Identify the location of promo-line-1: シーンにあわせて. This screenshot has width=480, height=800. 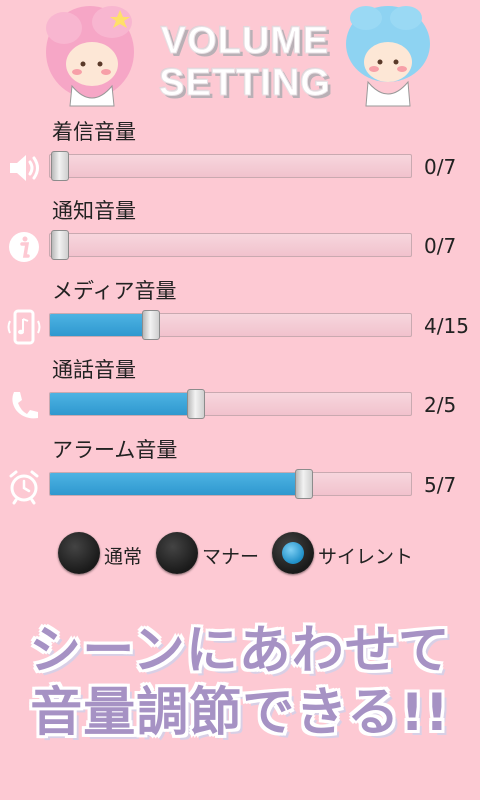
(240, 651).